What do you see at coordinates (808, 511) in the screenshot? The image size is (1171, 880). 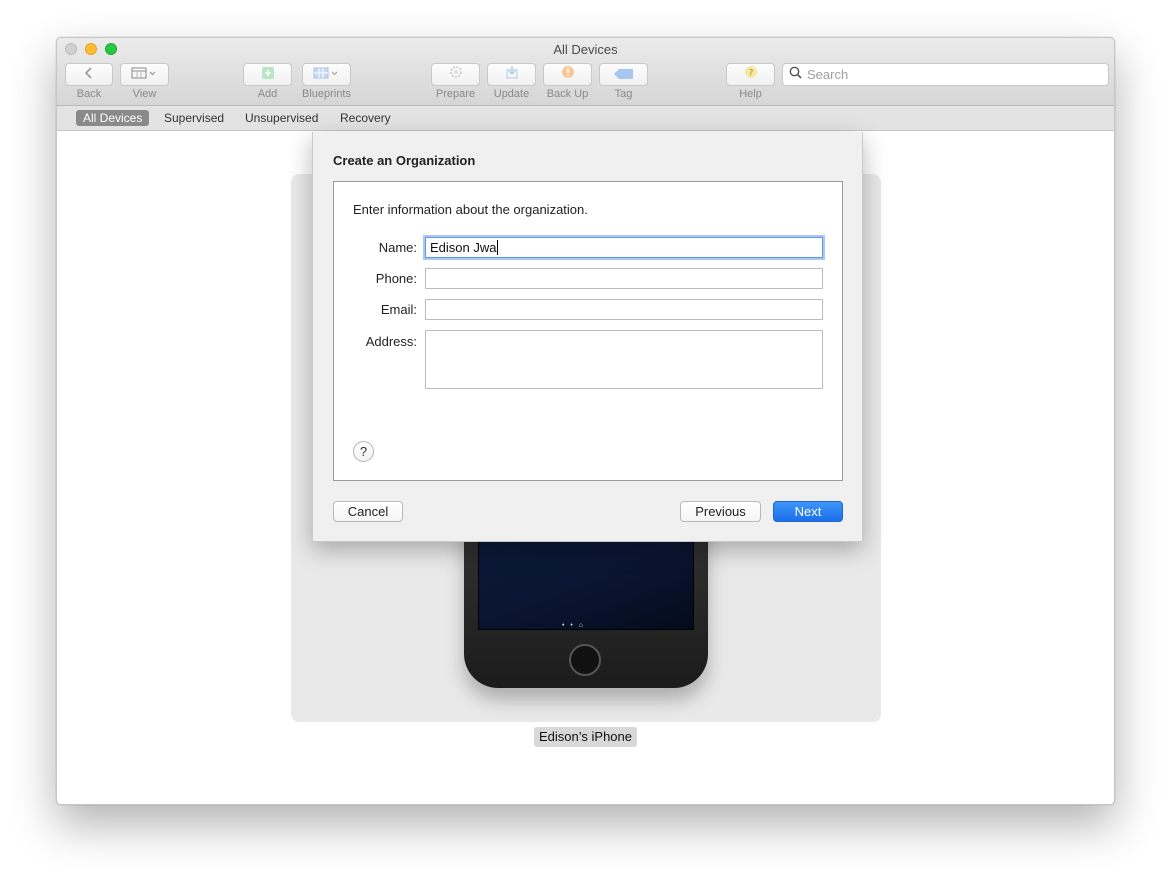 I see `next-button: Next` at bounding box center [808, 511].